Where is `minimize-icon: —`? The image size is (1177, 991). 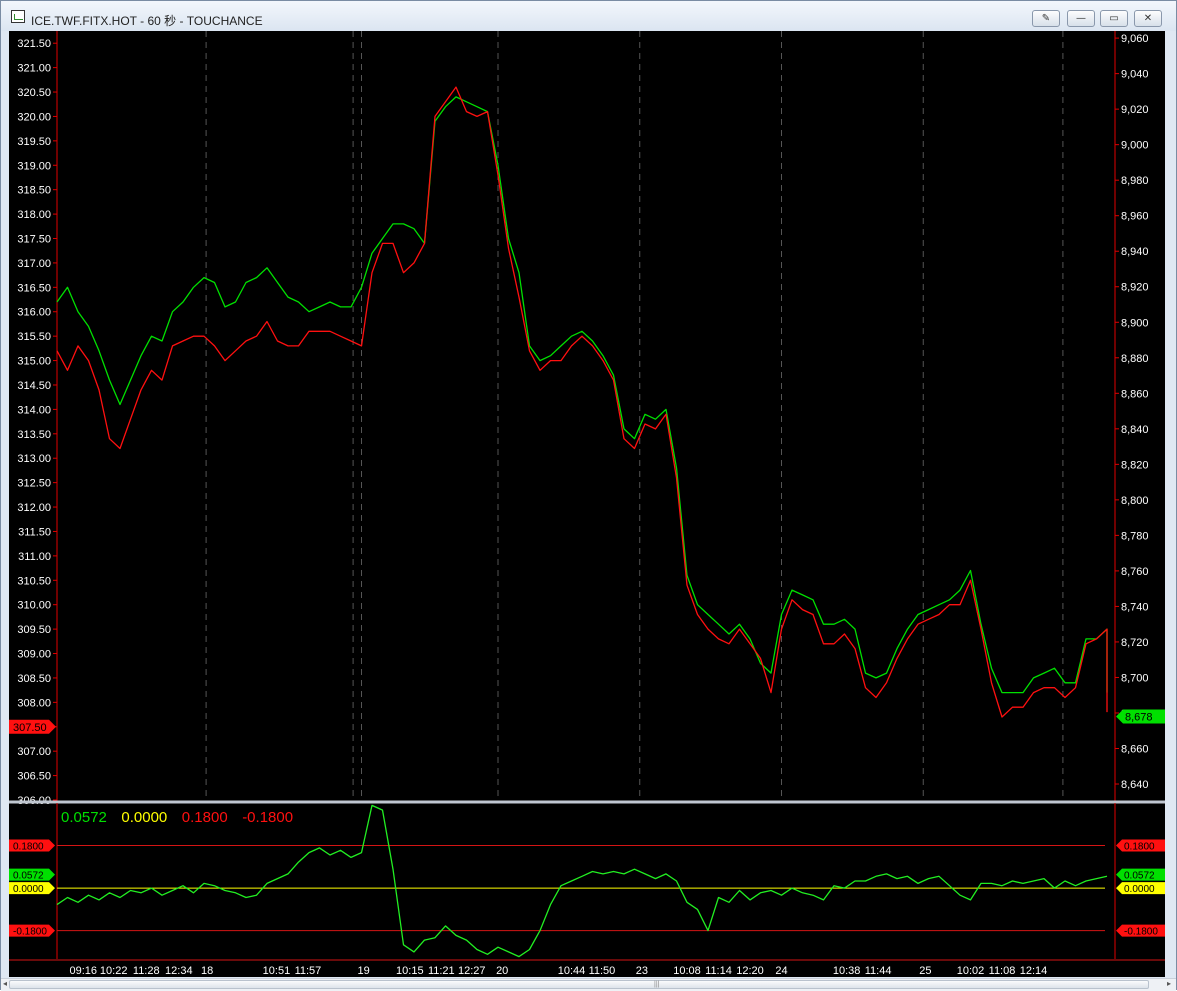
minimize-icon: — is located at coordinates (1081, 18).